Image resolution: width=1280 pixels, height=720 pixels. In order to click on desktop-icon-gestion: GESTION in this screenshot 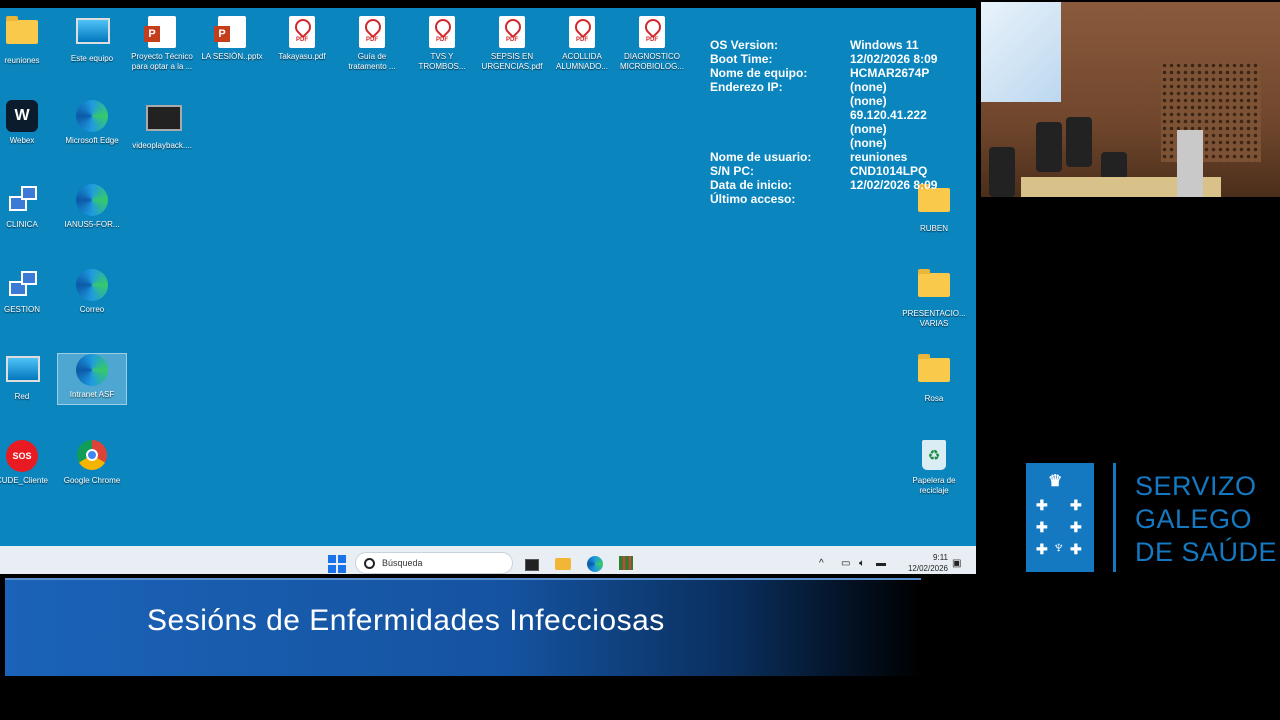, I will do `click(28, 292)`.